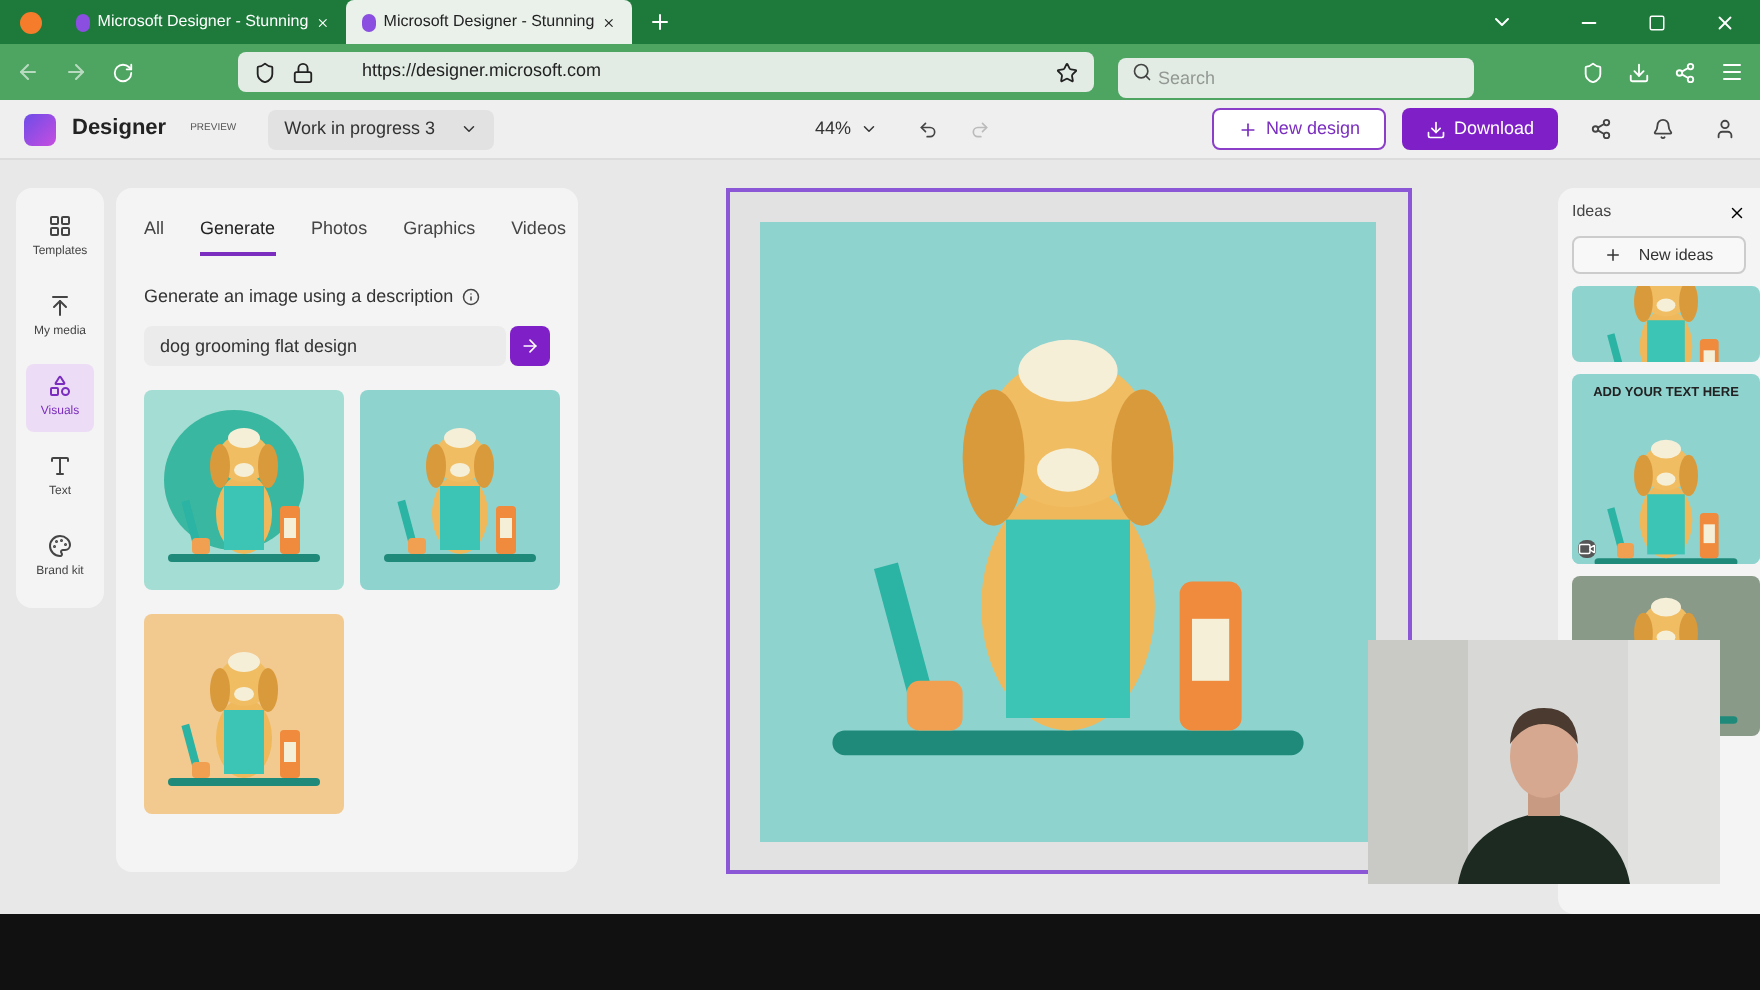 The height and width of the screenshot is (990, 1760). I want to click on shapes-icon, so click(60, 386).